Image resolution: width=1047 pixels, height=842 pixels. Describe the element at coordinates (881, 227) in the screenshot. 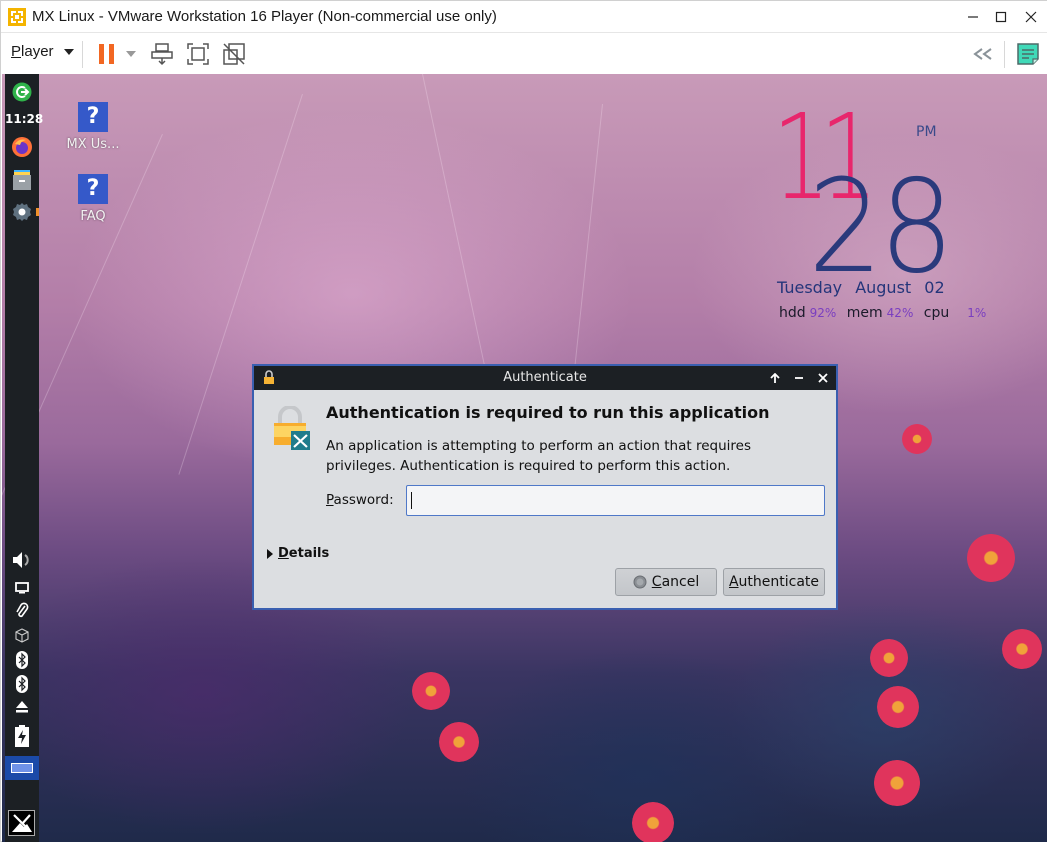

I see `conky-minute: 28` at that location.